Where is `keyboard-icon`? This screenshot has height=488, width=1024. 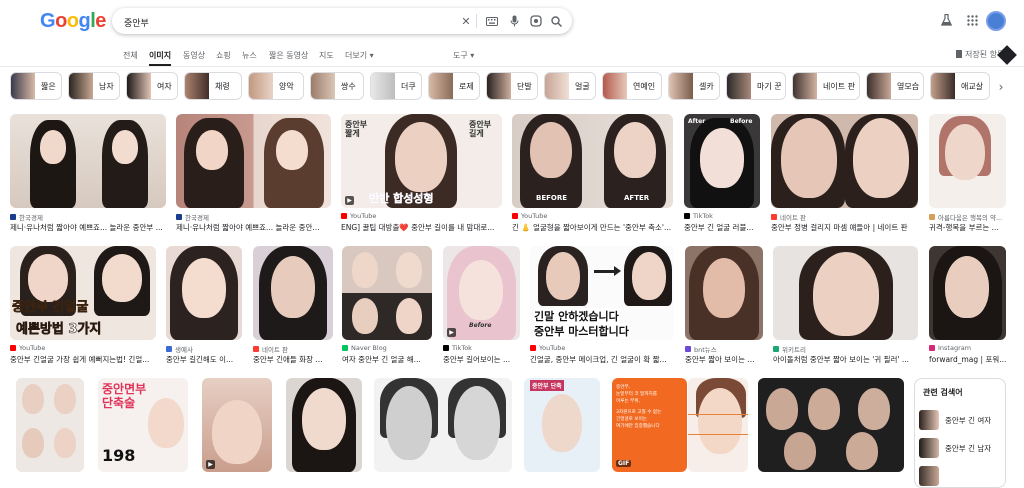 keyboard-icon is located at coordinates (492, 21).